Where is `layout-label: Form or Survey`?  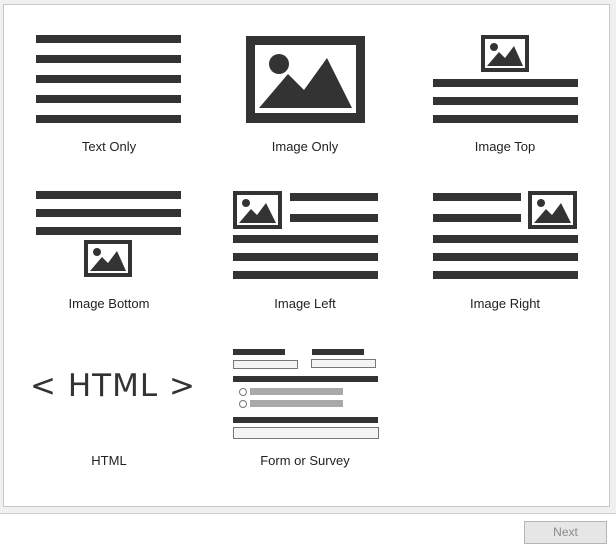
layout-label: Form or Survey is located at coordinates (305, 460).